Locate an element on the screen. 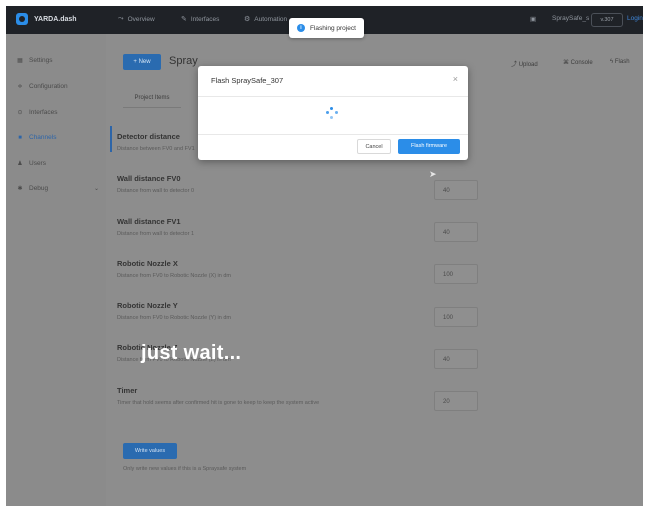  sidebar-item-interfaces: ⊙ Interfaces is located at coordinates (37, 112).